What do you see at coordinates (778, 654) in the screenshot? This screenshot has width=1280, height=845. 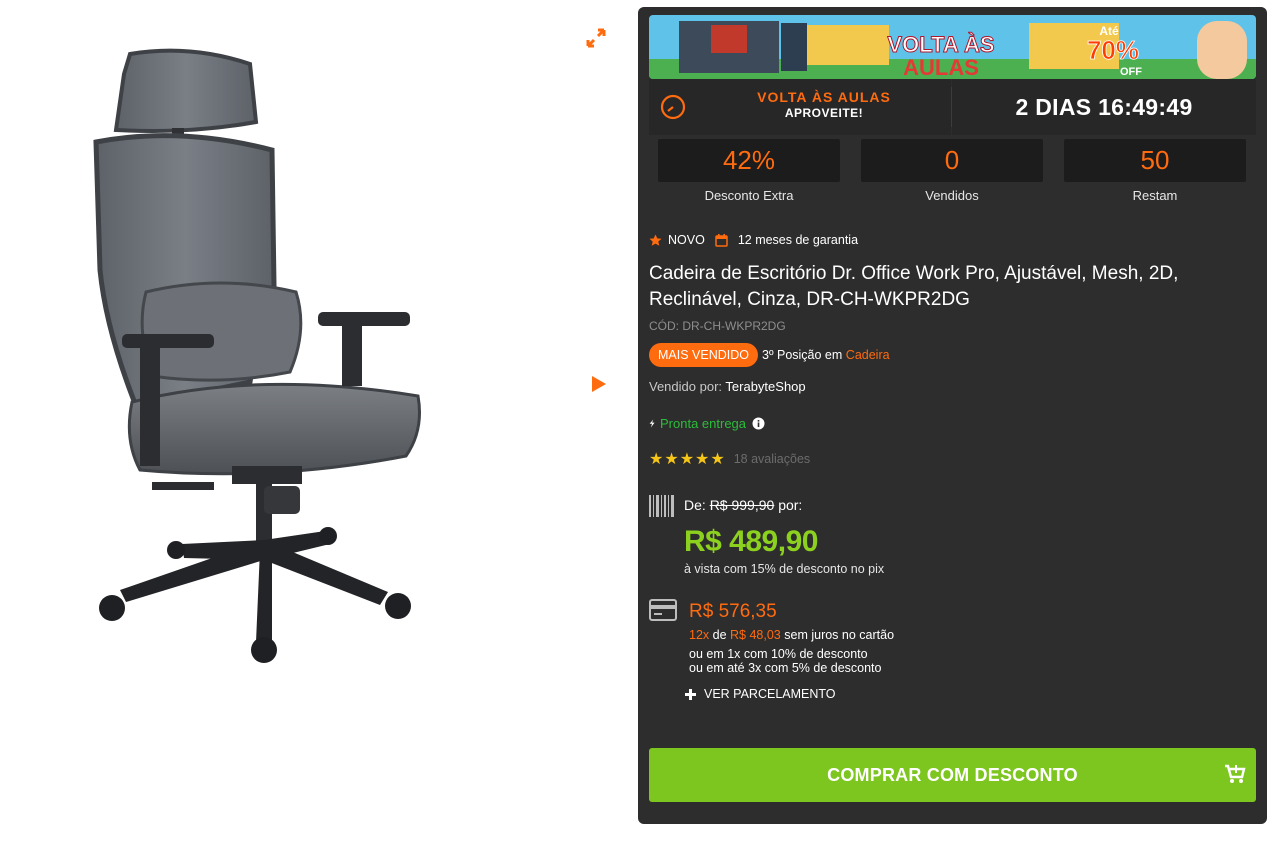 I see `payment-option-1: ou em 1x com 10% de desconto` at bounding box center [778, 654].